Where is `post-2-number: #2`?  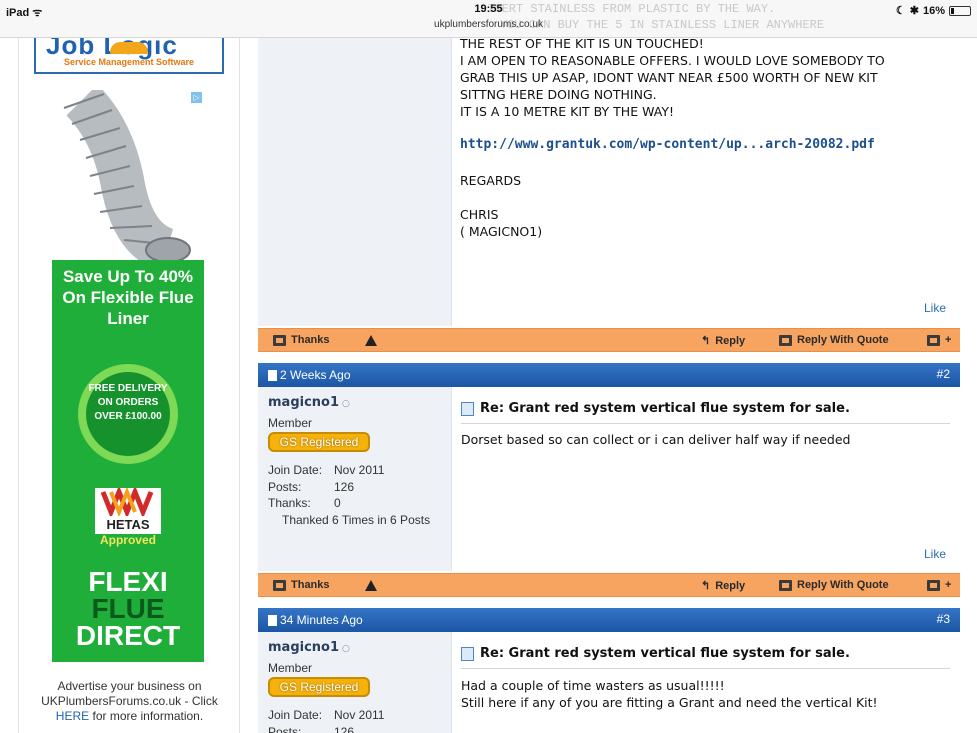
post-2-number: #2 is located at coordinates (943, 374).